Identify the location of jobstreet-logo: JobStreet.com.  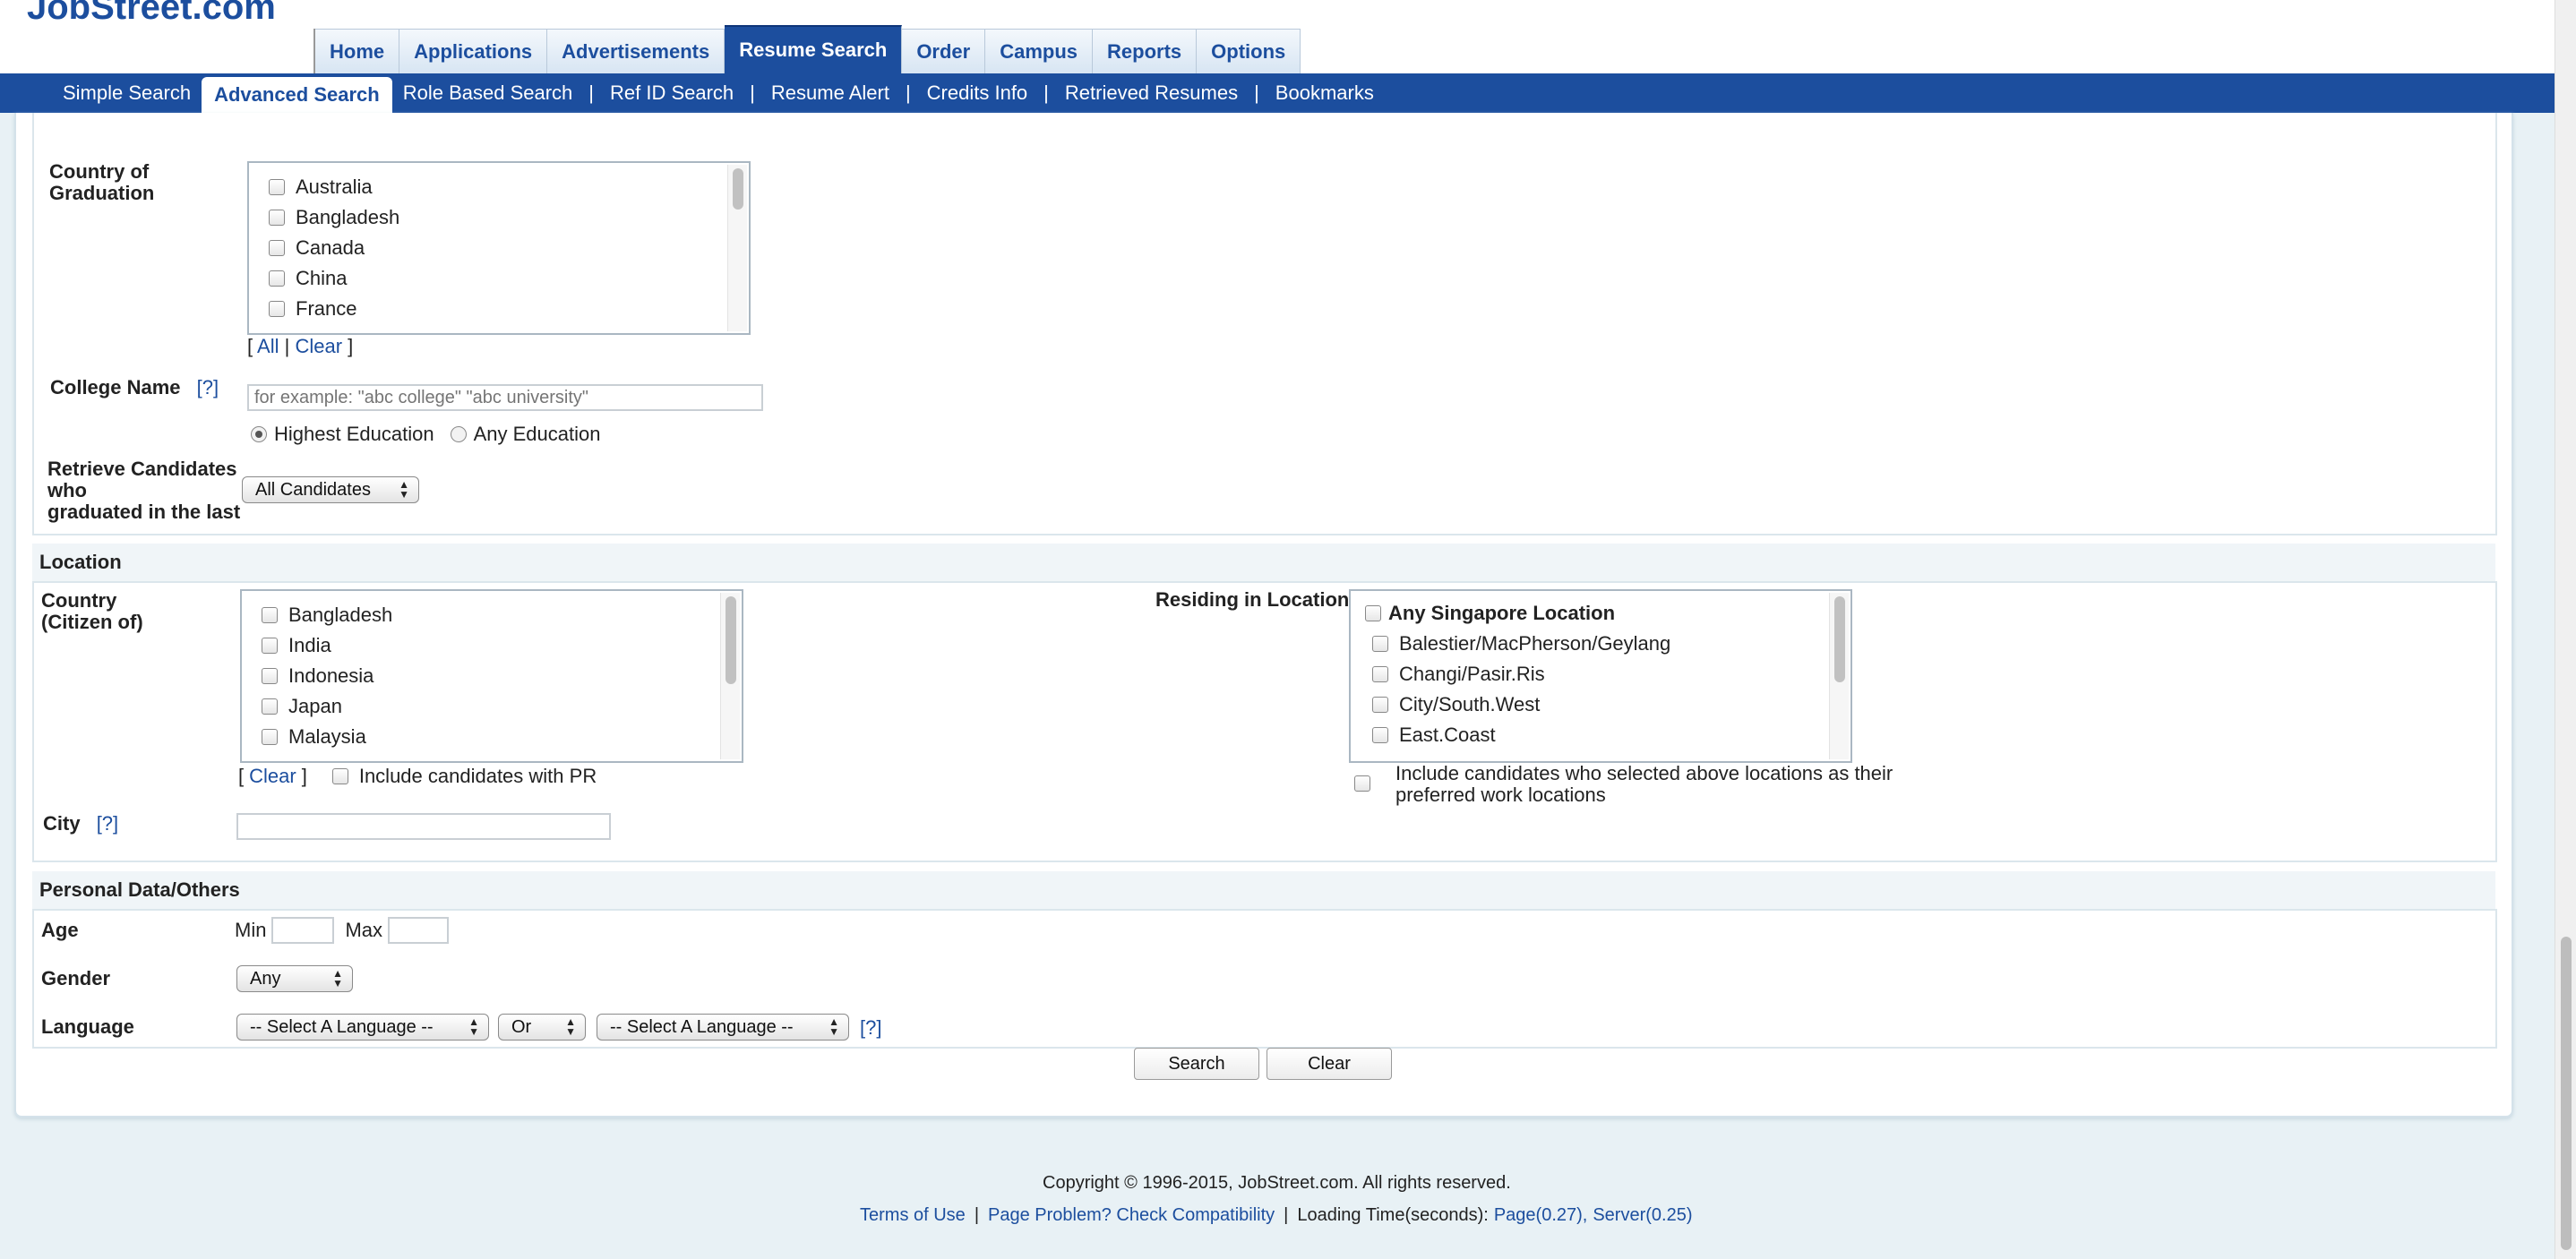
(151, 14).